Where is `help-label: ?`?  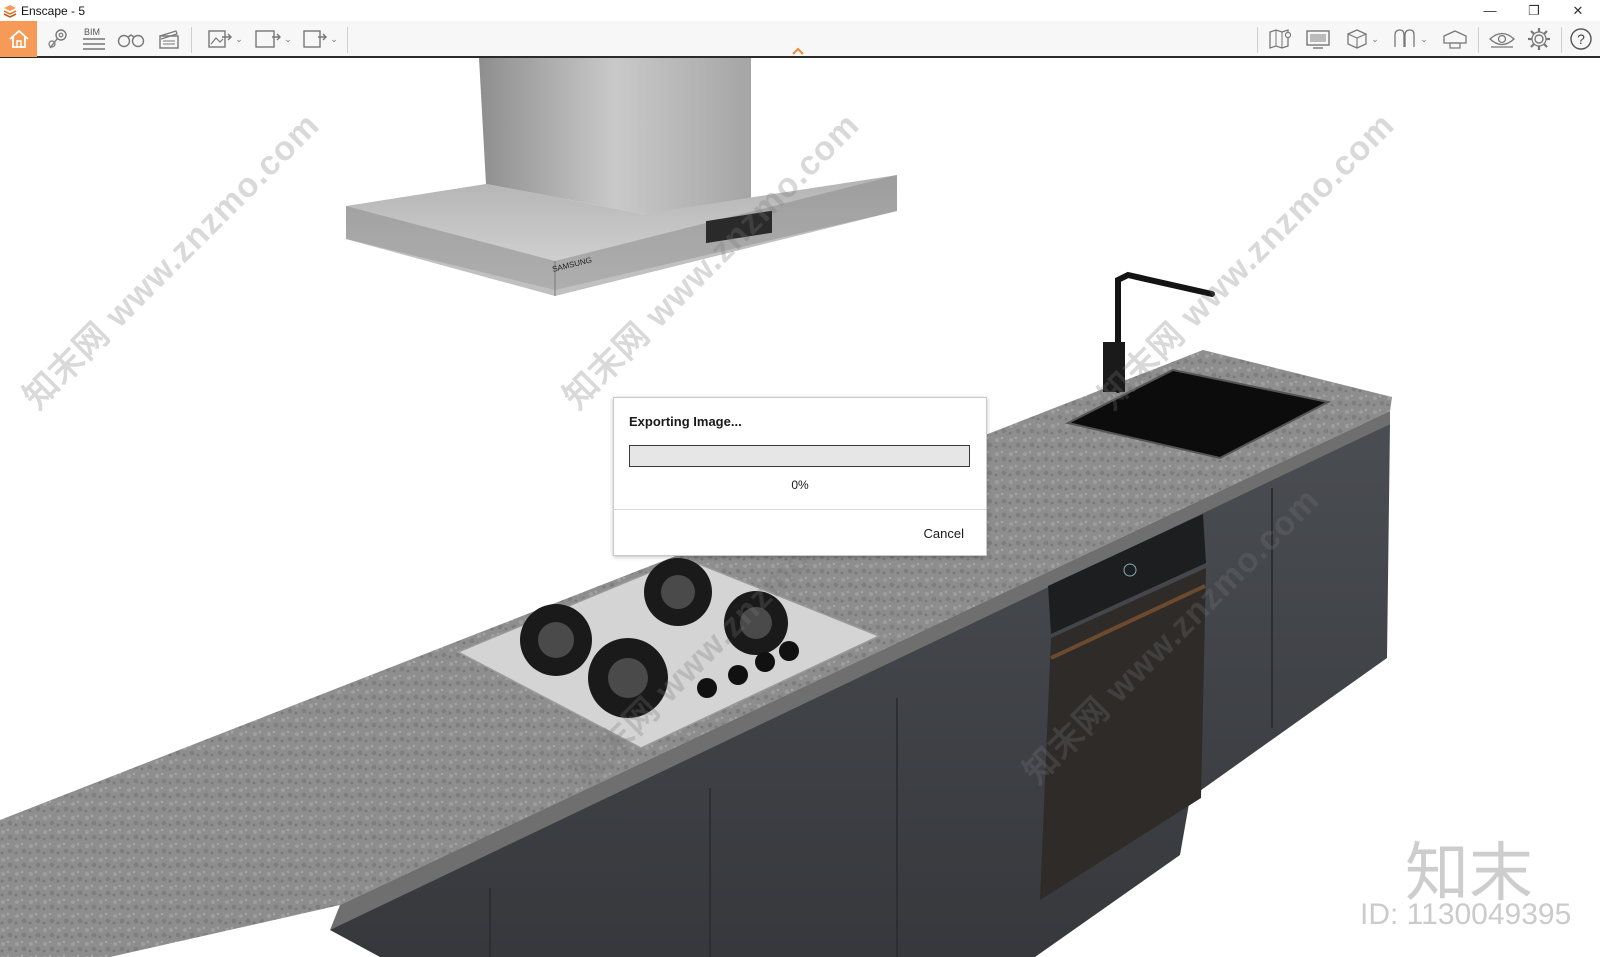 help-label: ? is located at coordinates (1581, 39).